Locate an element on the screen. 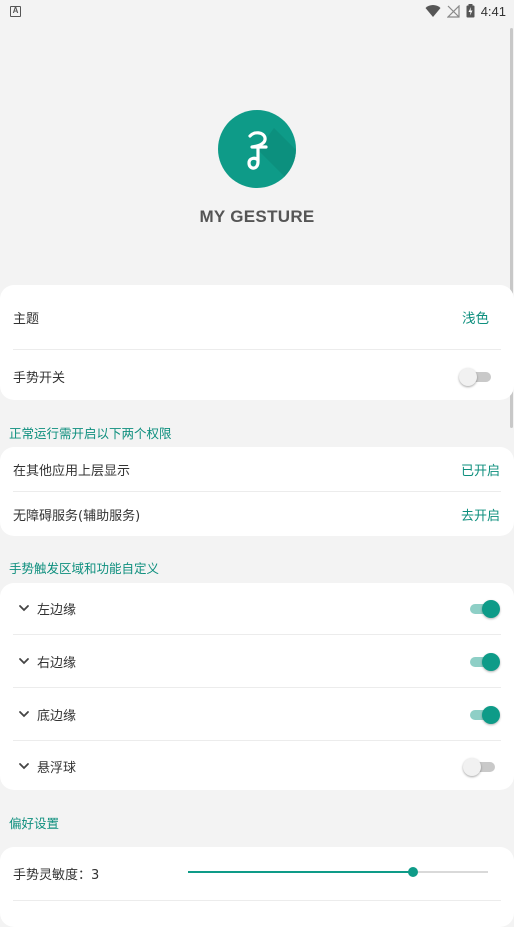  gesture-area-bottom-edge: 底边缘 is located at coordinates (257, 714).